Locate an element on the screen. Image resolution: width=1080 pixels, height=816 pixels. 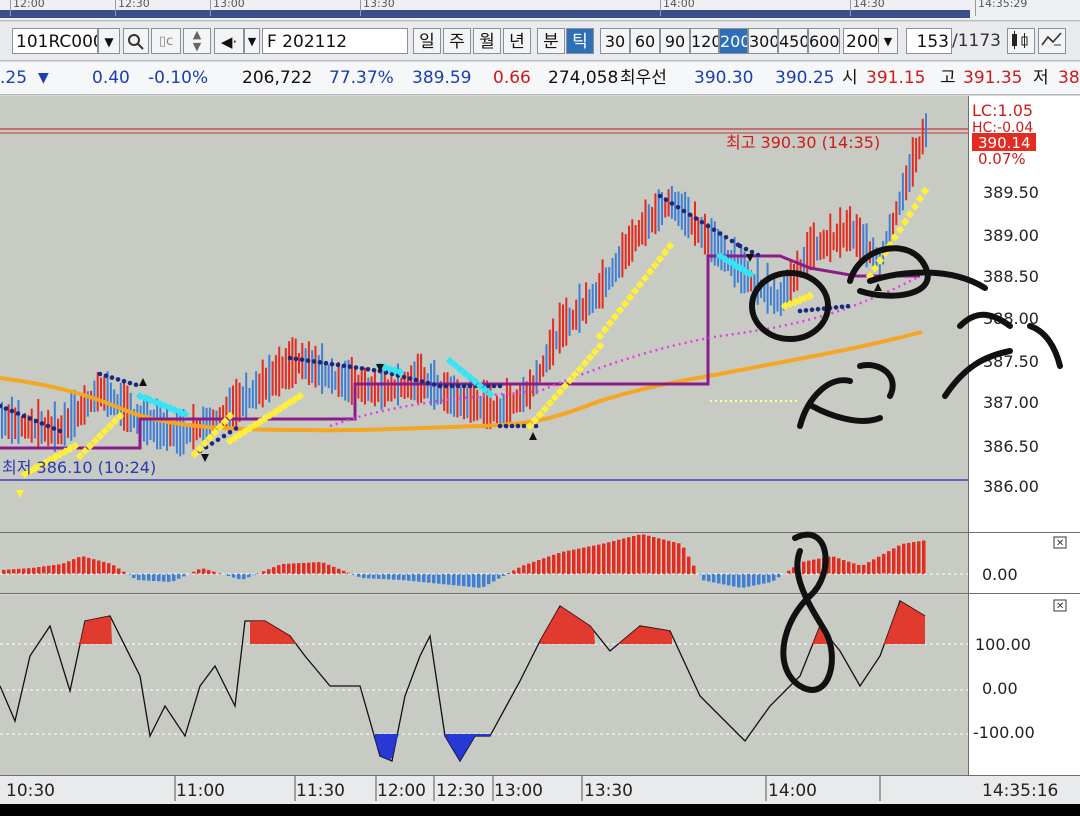
period-day-button: 일 is located at coordinates (427, 41).